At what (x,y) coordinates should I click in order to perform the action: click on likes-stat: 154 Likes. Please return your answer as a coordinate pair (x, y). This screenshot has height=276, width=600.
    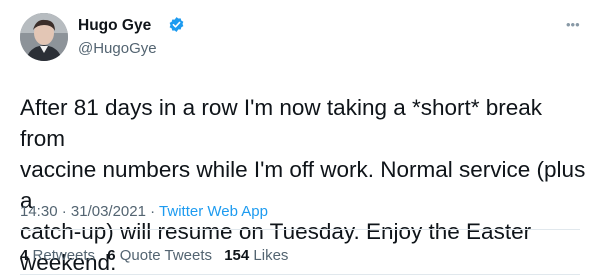
    Looking at the image, I should click on (256, 255).